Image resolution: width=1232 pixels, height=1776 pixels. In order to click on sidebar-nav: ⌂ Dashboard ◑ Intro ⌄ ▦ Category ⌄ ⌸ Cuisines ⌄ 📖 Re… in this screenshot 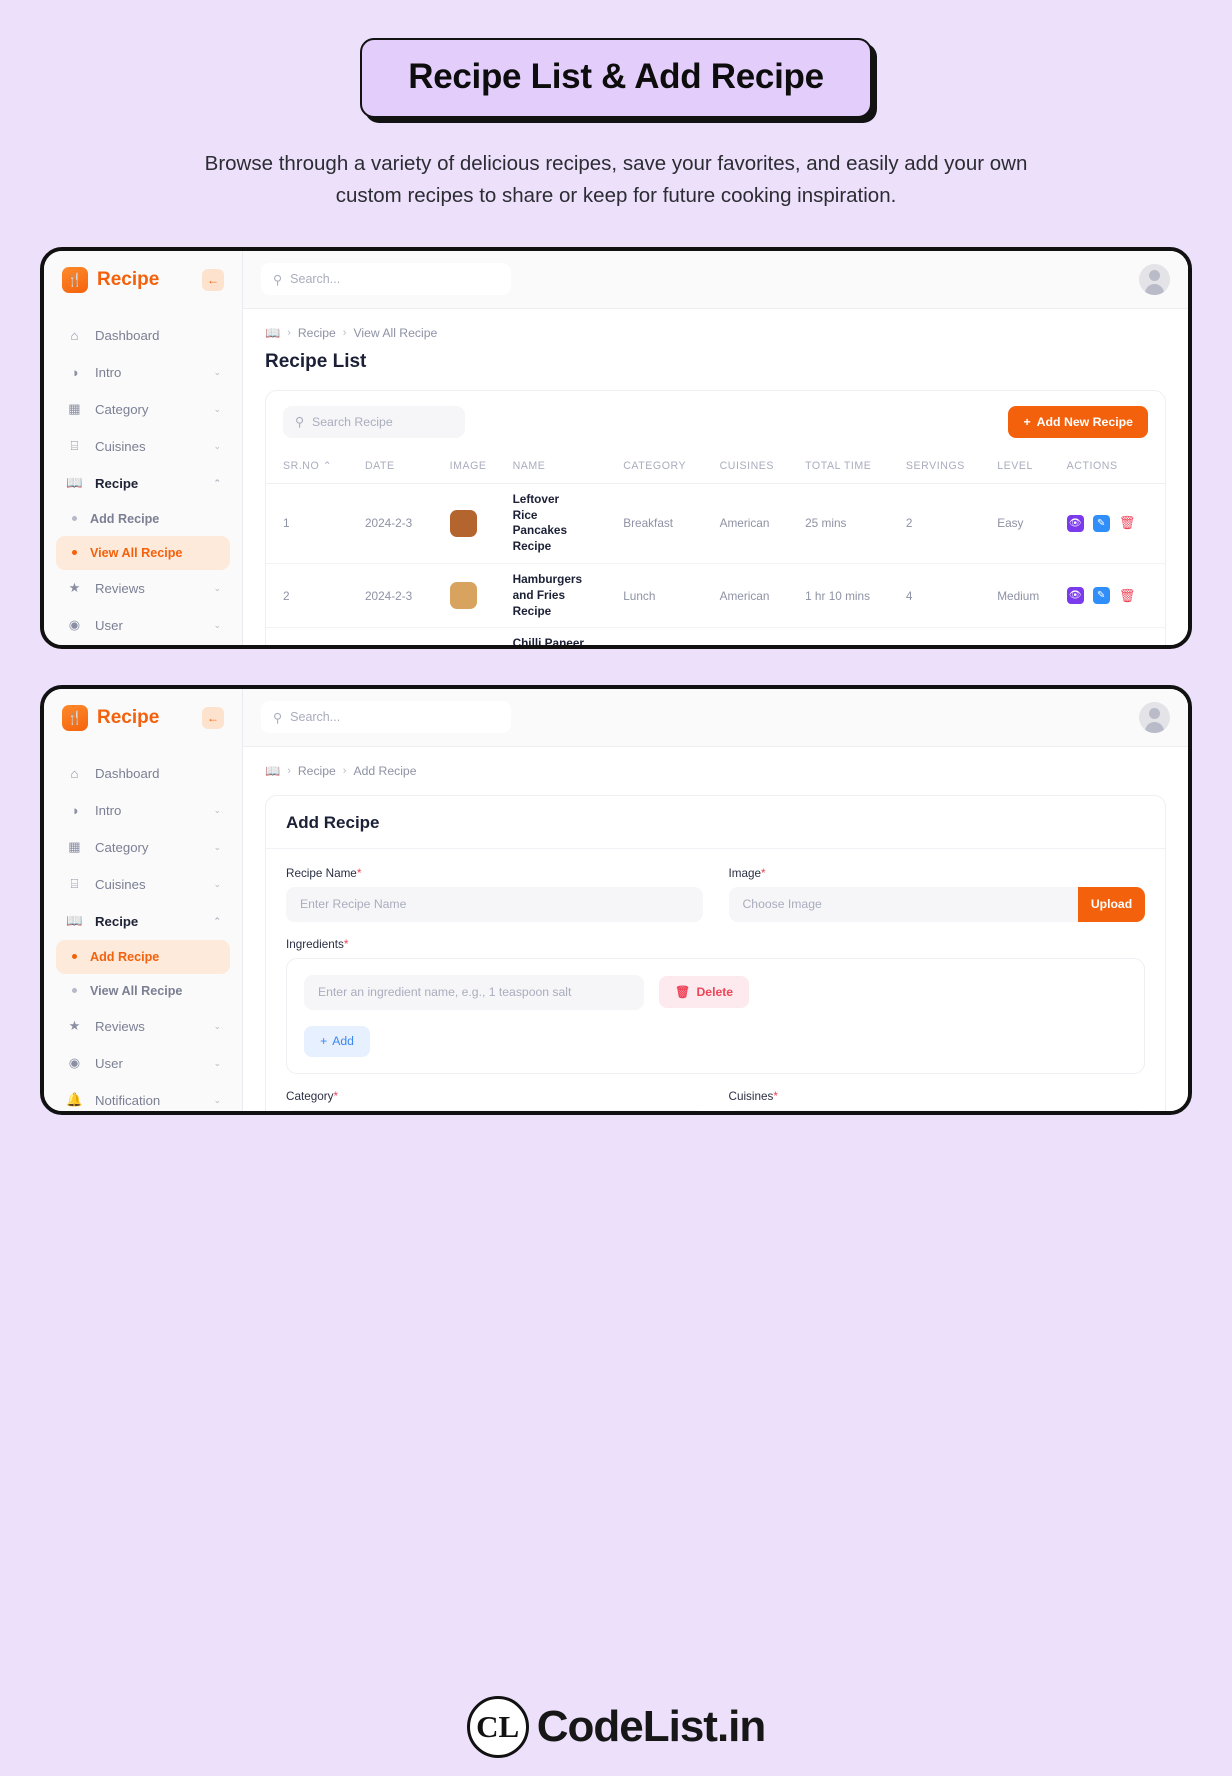, I will do `click(143, 929)`.